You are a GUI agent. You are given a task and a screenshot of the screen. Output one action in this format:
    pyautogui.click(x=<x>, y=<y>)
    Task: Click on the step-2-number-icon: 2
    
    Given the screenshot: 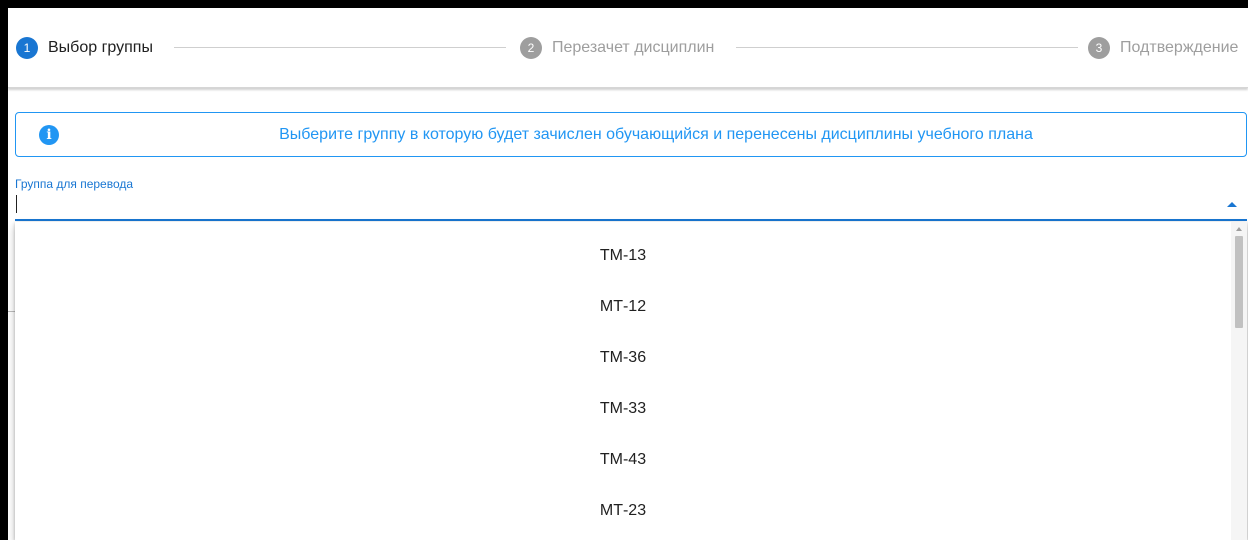 What is the action you would take?
    pyautogui.click(x=531, y=48)
    